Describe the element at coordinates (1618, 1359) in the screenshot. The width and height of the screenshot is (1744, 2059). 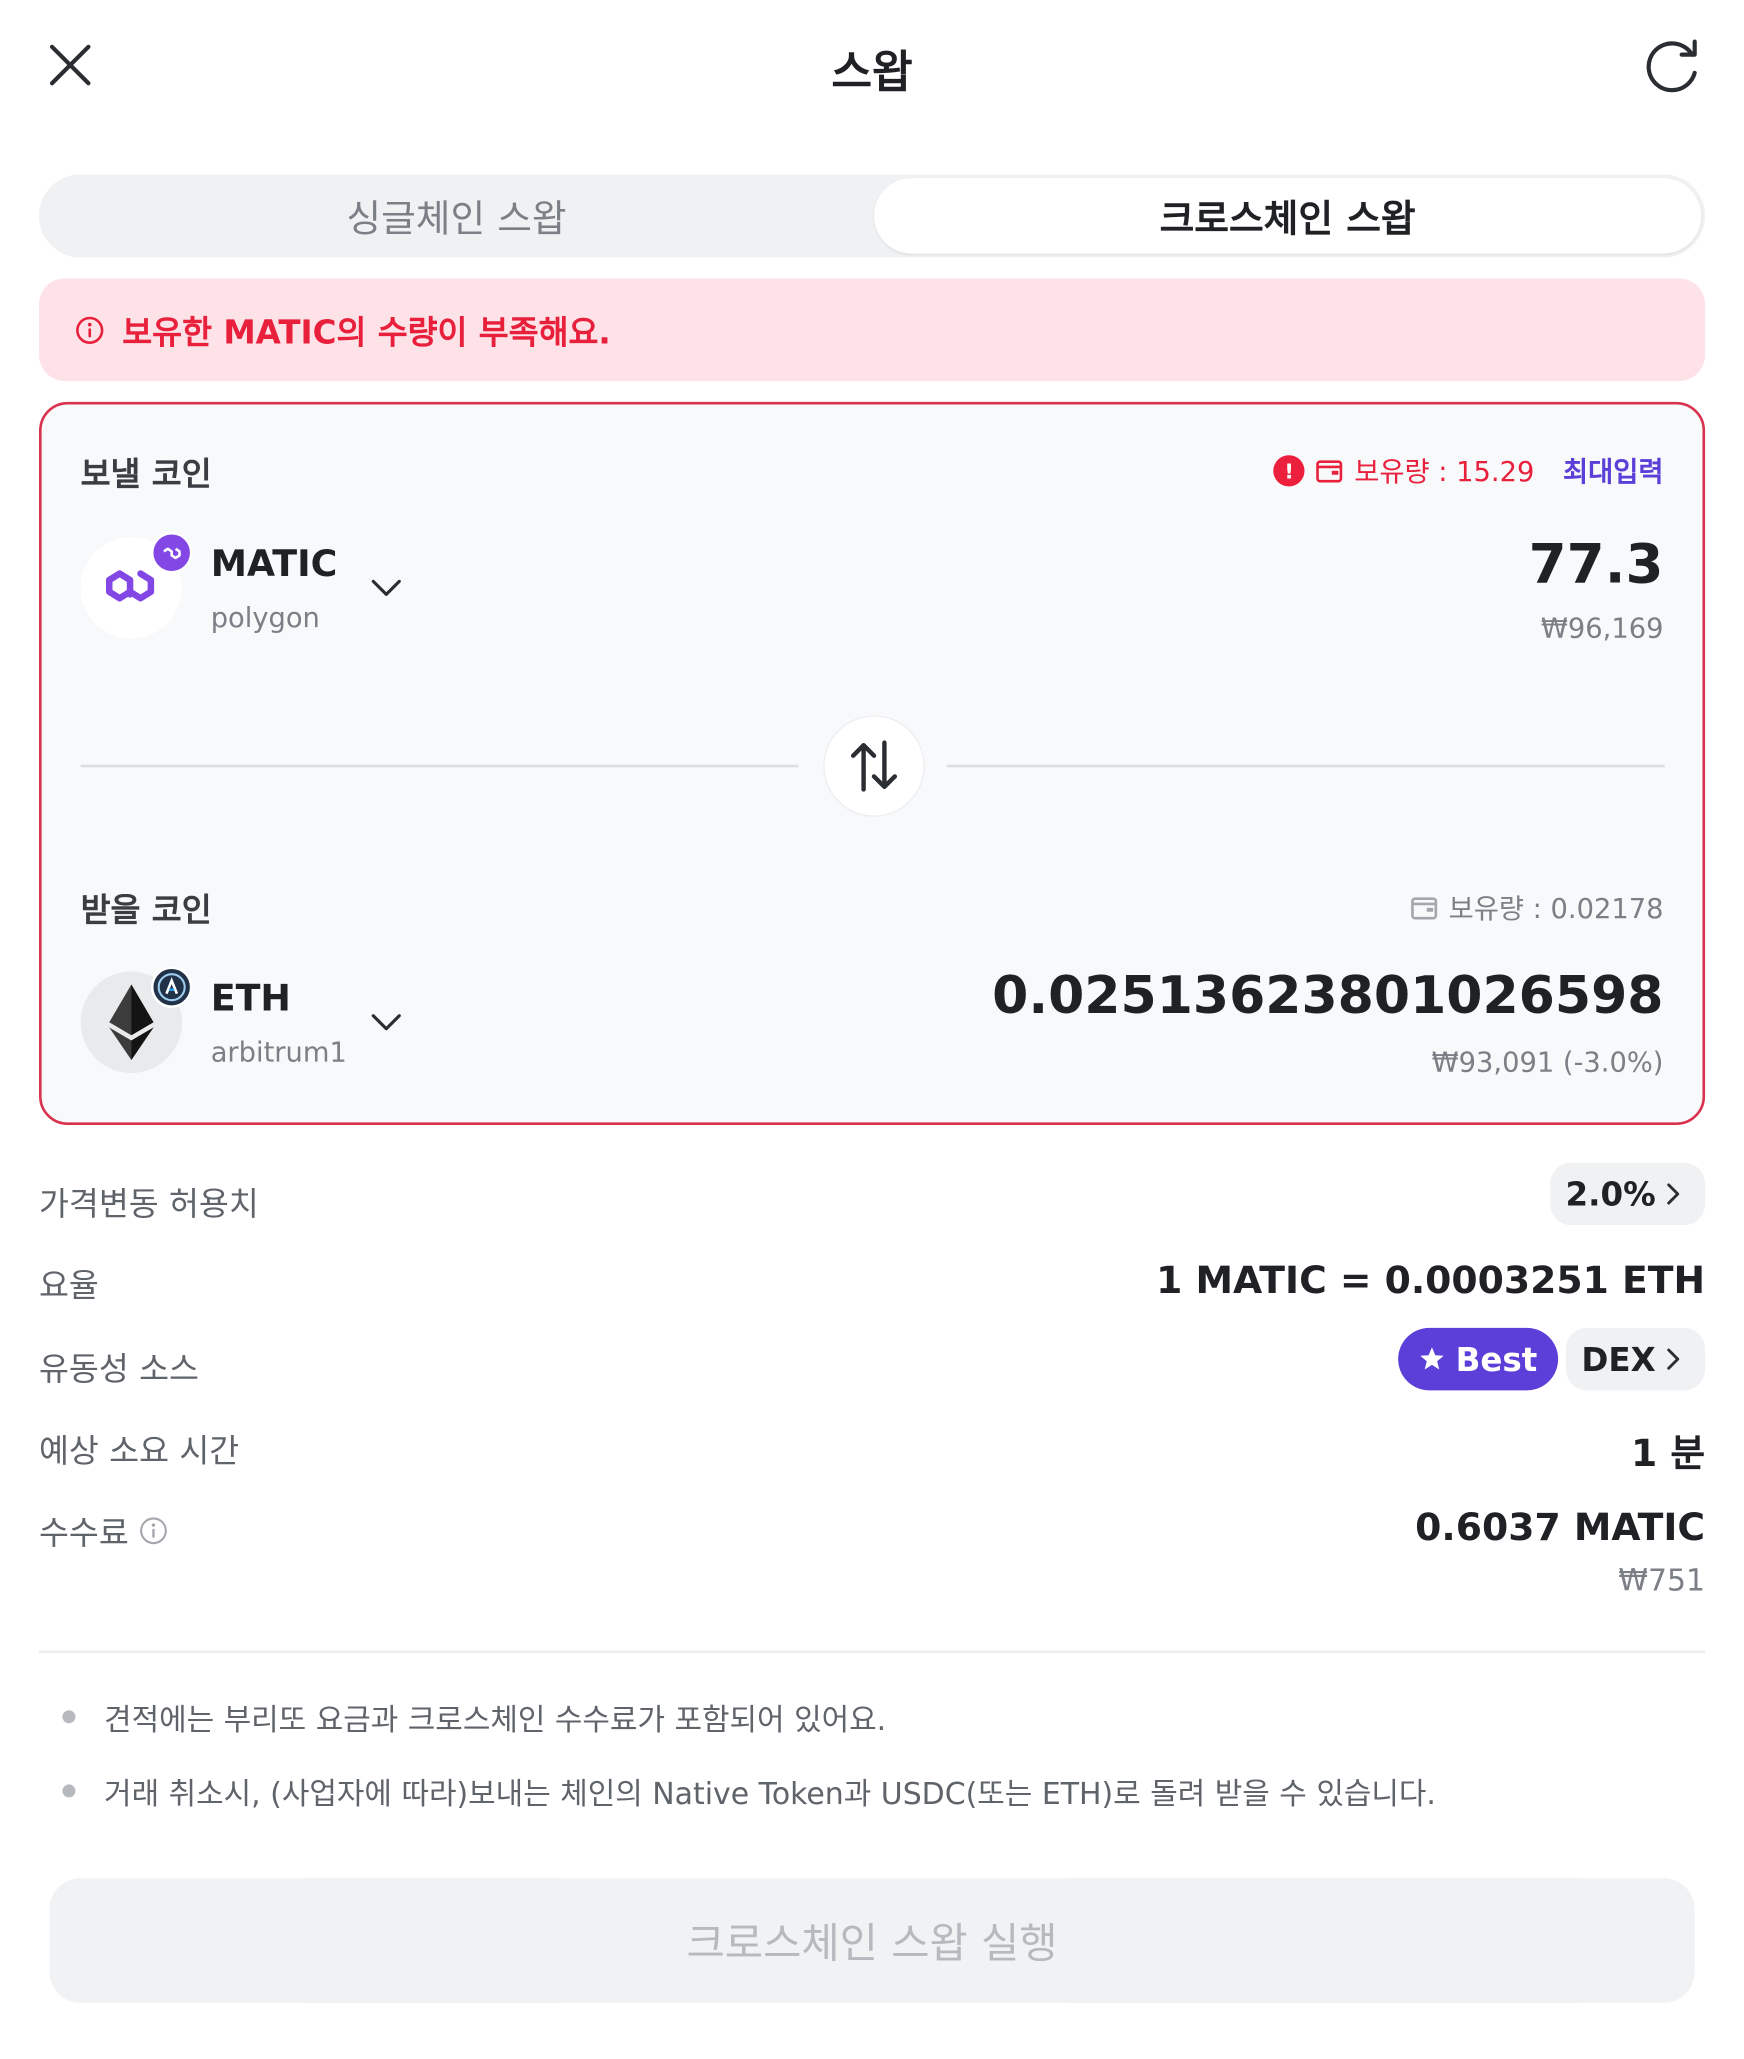
I see `liquidity-source-value: DEX` at that location.